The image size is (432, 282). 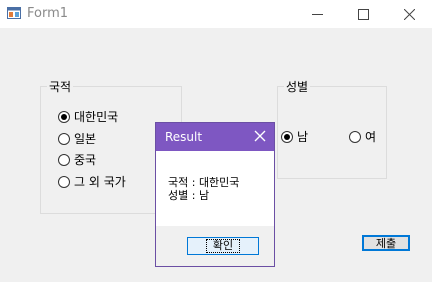 I want to click on radio-male-label: 남, so click(x=303, y=137).